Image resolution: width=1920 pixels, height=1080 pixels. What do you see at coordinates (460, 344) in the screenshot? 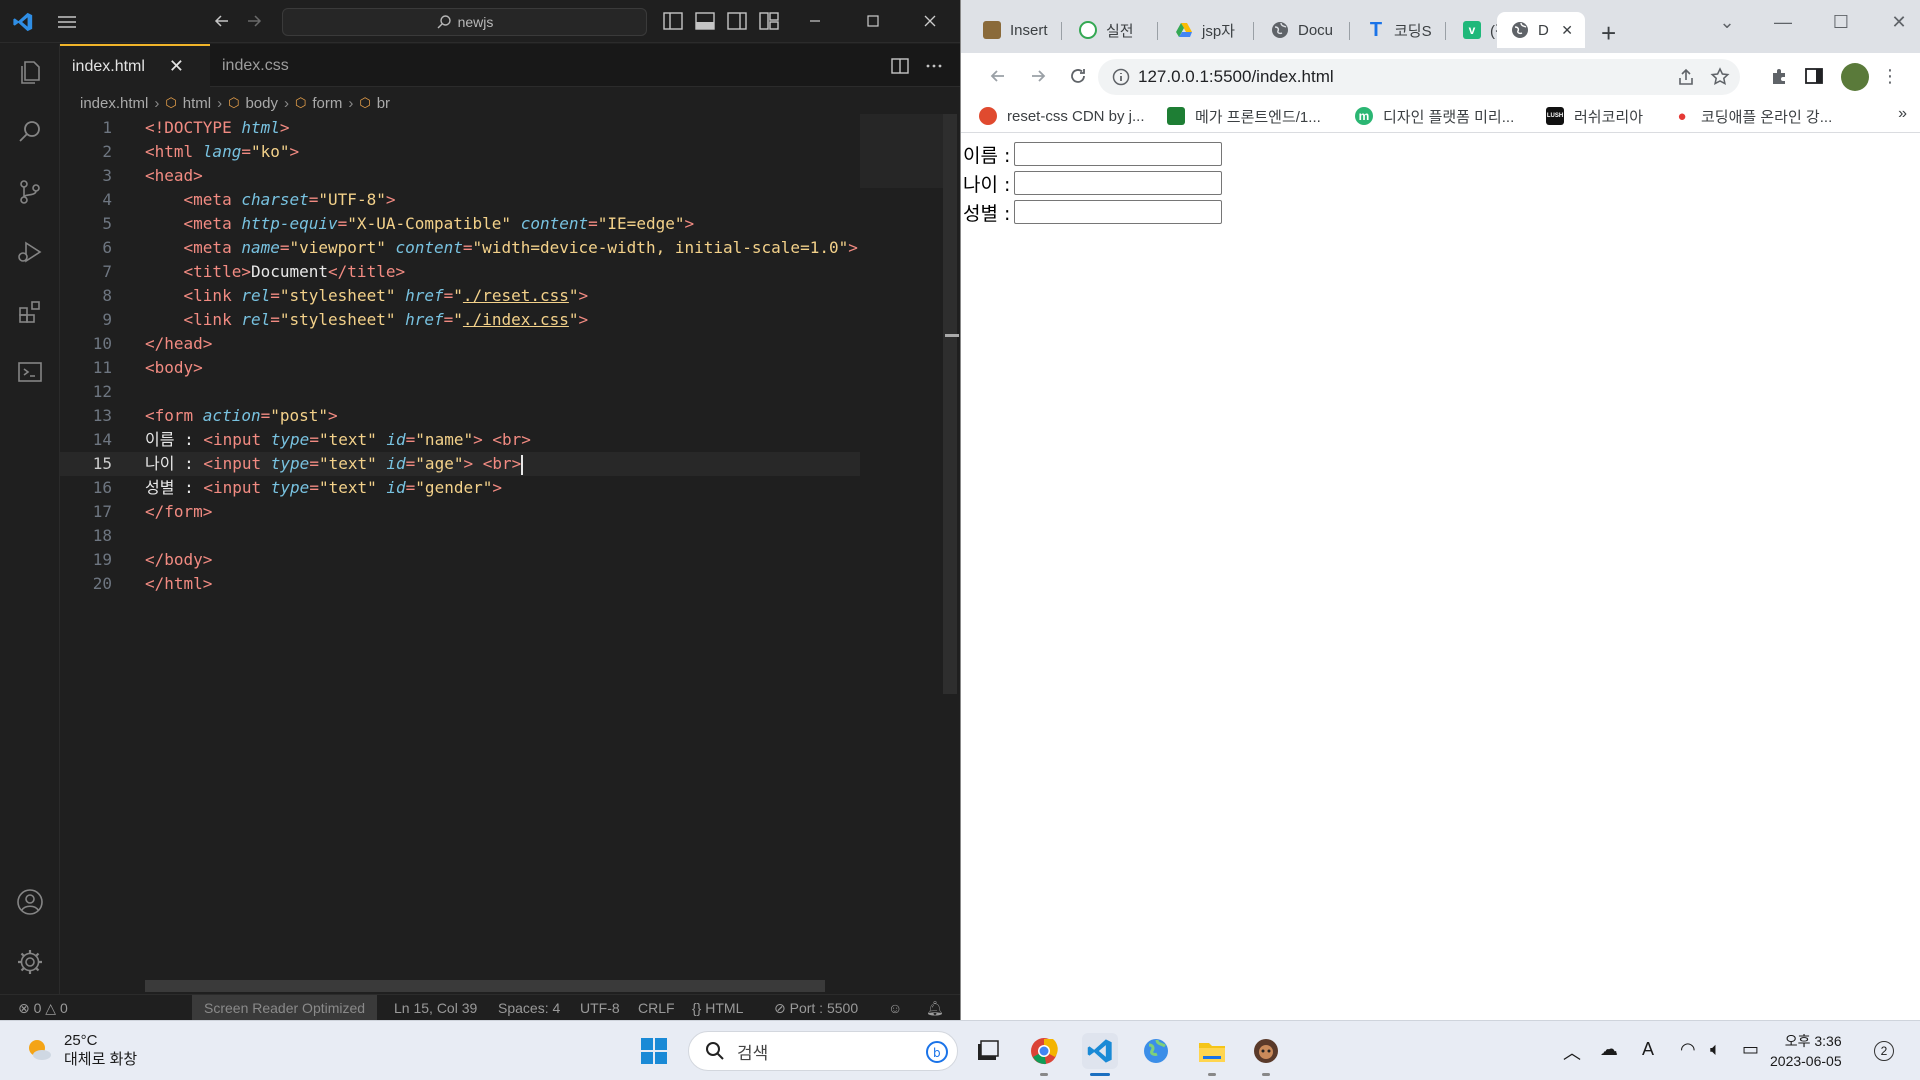
I see `code-line: 10 </head>` at bounding box center [460, 344].